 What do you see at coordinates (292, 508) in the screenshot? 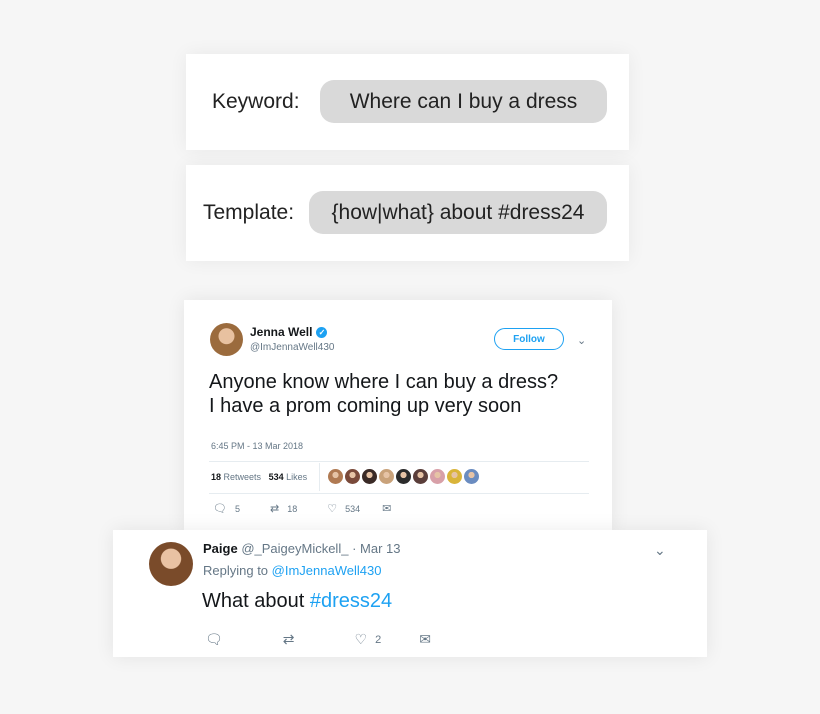
I see `retweet-count: 18` at bounding box center [292, 508].